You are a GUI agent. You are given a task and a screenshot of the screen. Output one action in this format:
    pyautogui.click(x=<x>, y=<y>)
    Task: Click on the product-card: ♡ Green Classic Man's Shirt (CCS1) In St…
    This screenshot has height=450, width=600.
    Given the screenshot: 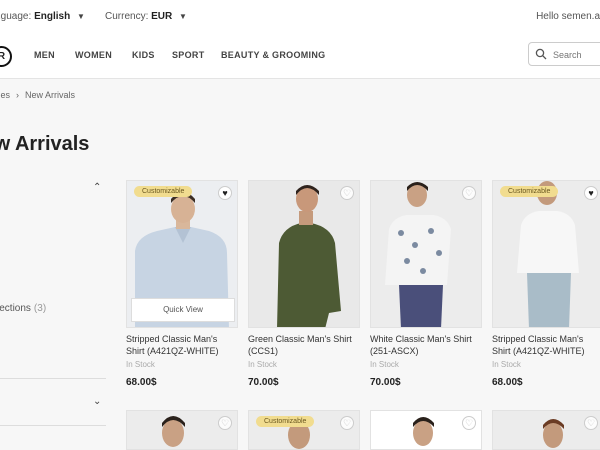 What is the action you would take?
    pyautogui.click(x=304, y=284)
    